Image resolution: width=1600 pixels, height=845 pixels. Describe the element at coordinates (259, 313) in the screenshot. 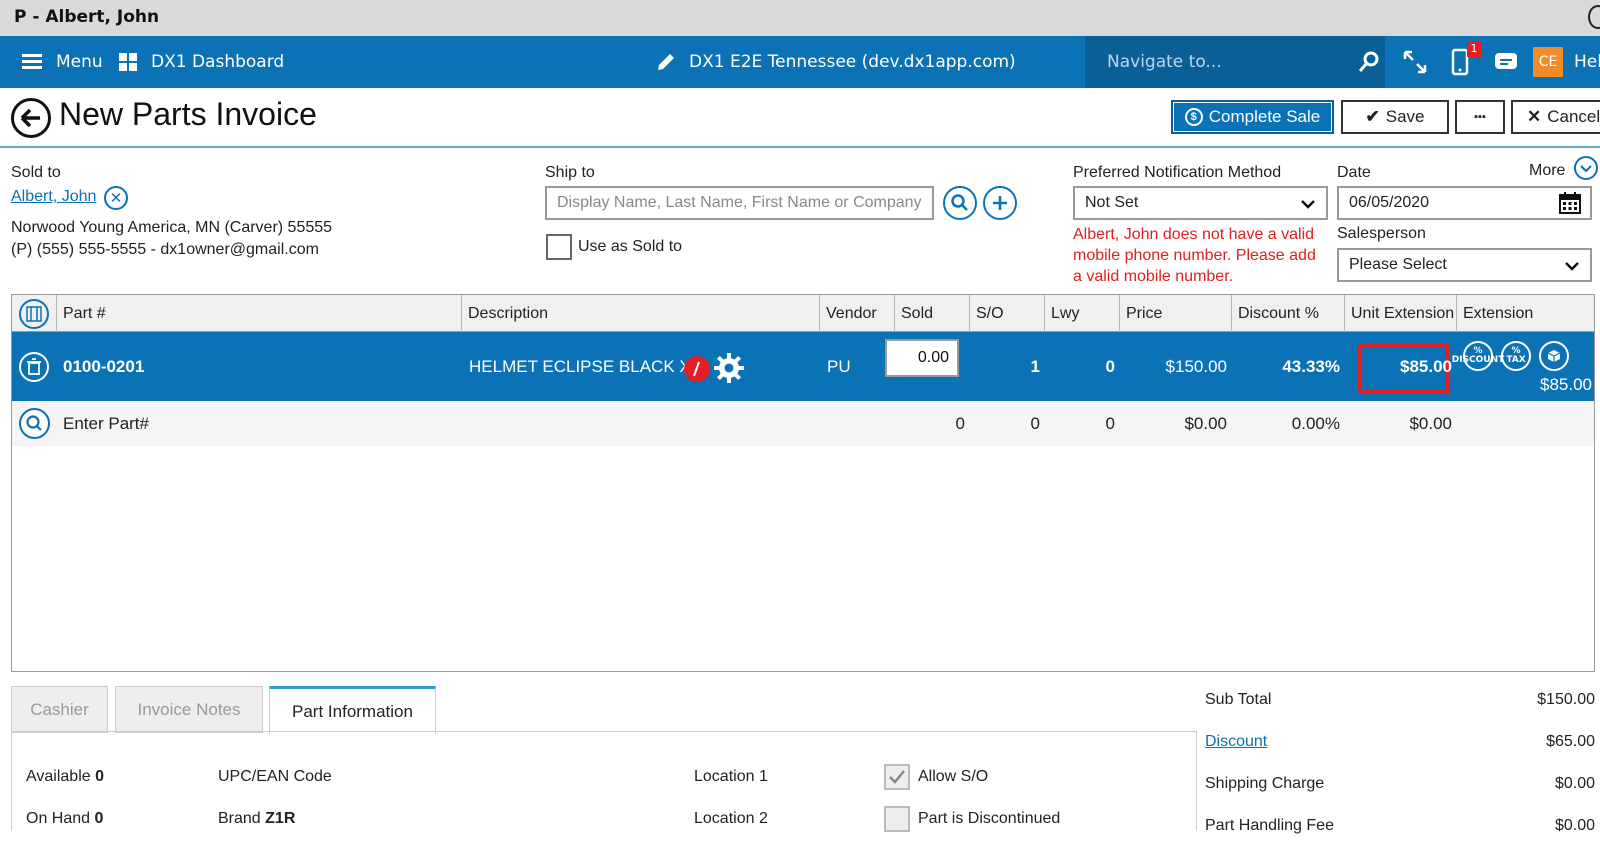

I see `column-header-part: Part #` at that location.